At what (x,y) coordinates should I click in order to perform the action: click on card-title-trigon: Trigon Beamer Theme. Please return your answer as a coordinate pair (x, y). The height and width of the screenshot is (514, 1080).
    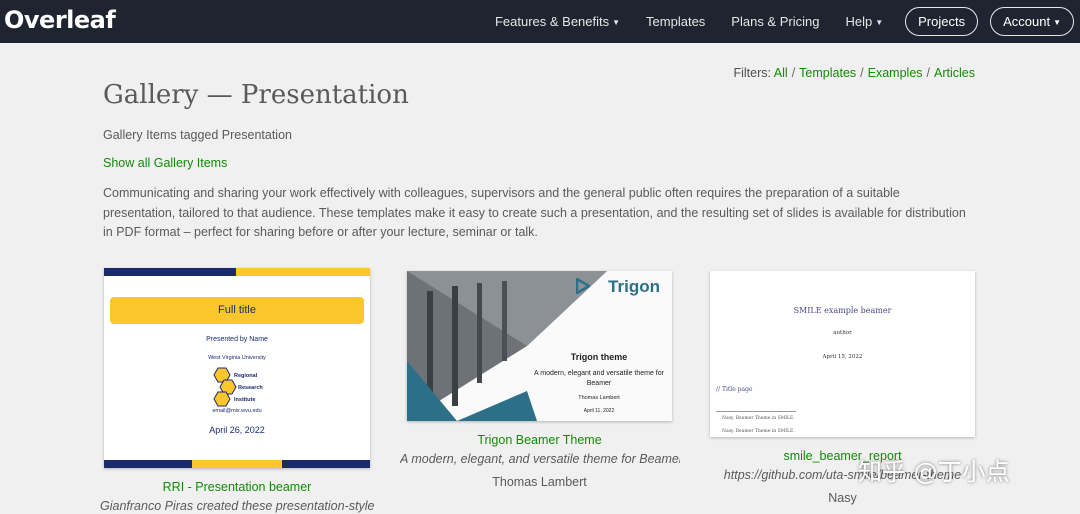
    Looking at the image, I should click on (539, 440).